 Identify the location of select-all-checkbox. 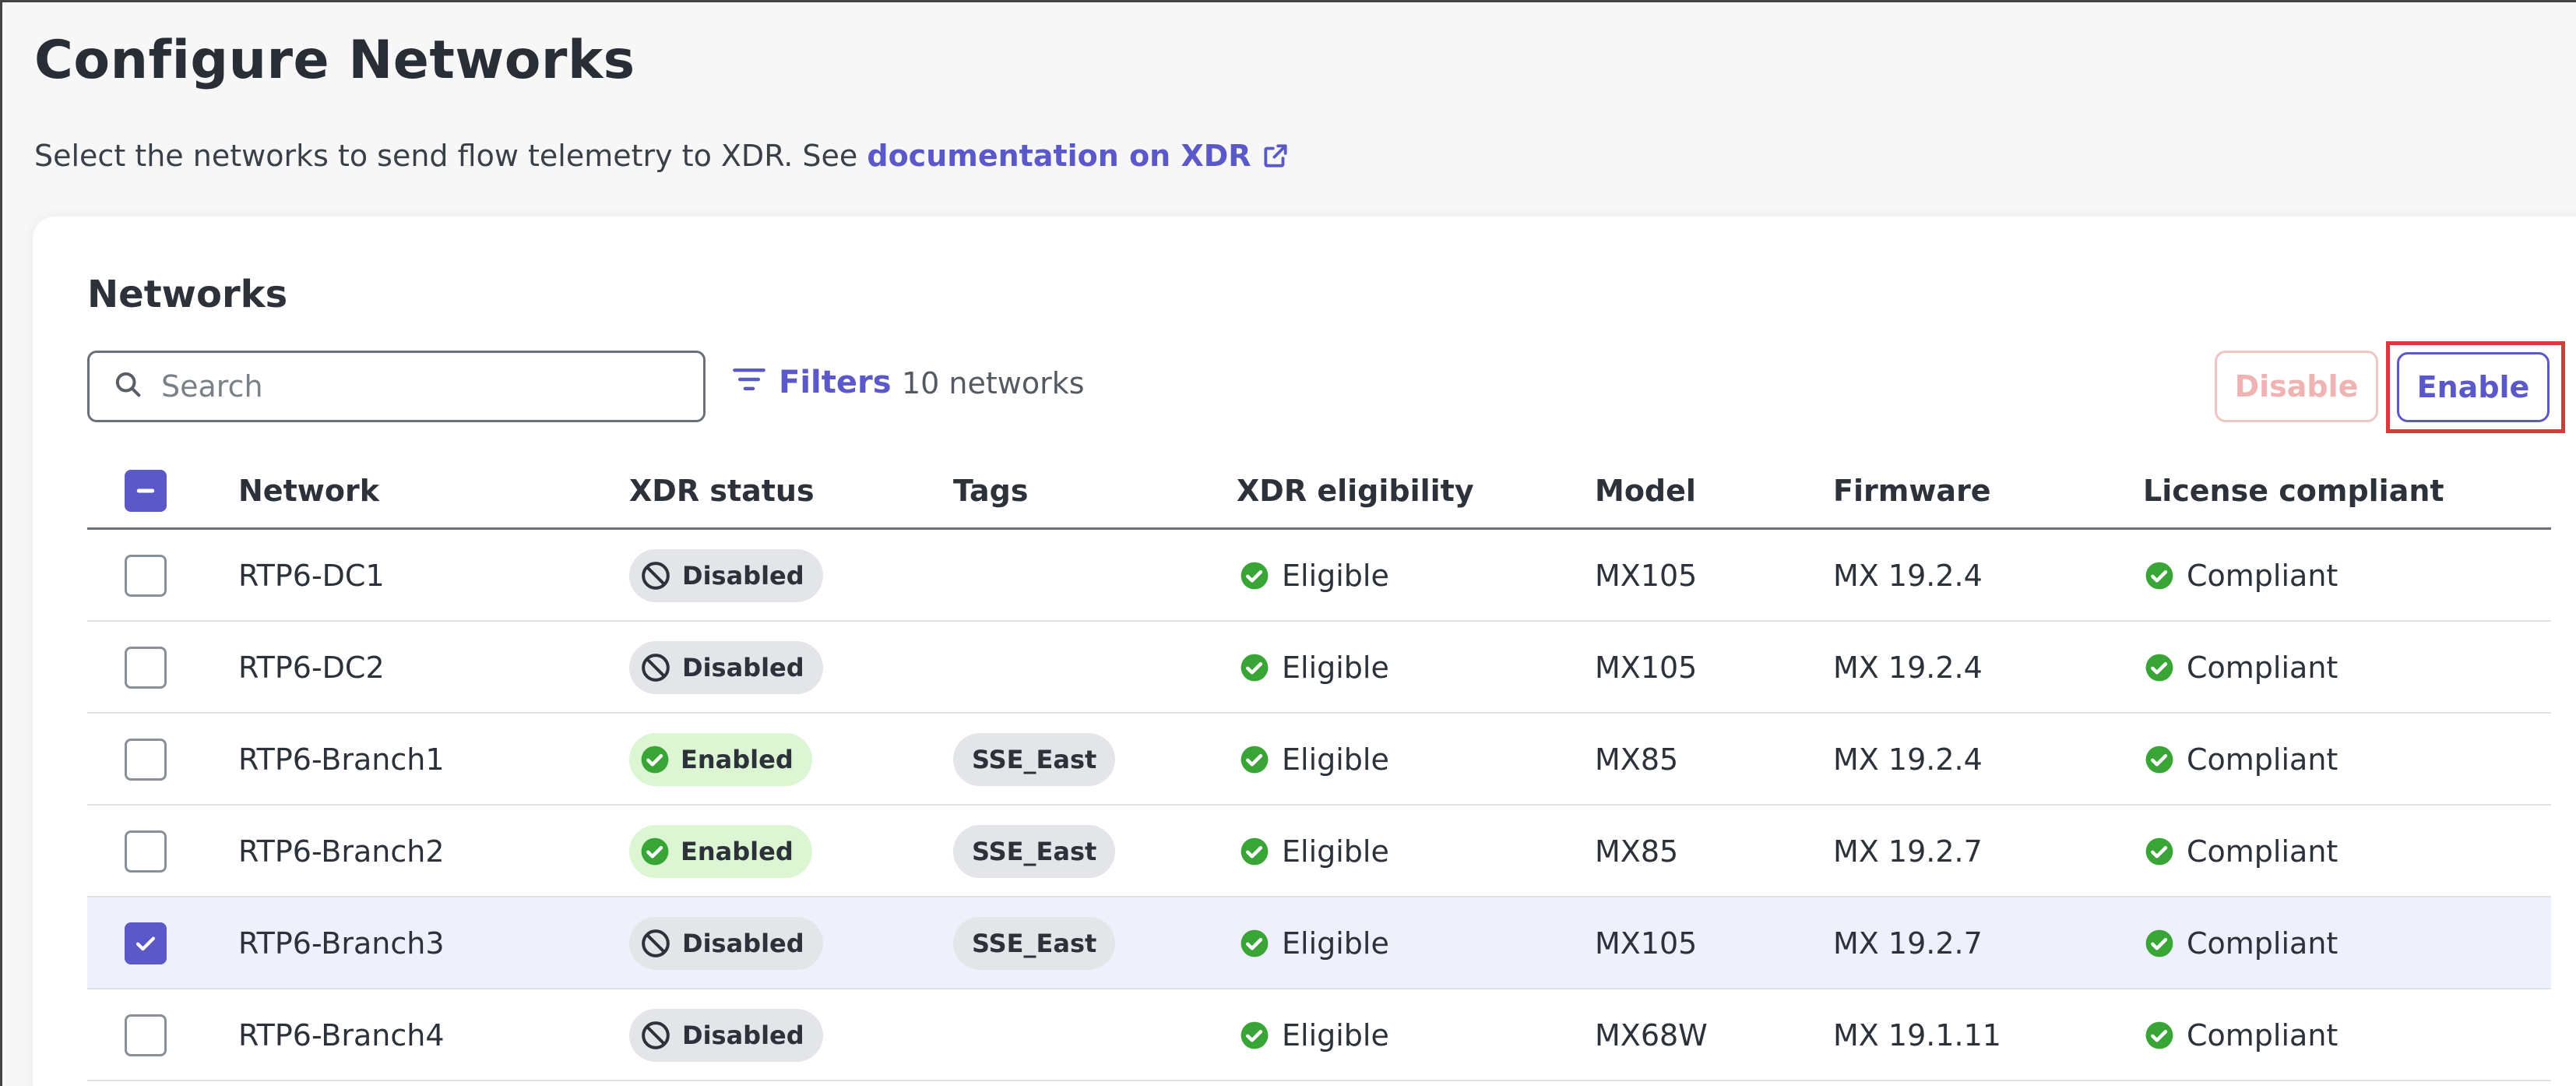
(146, 491).